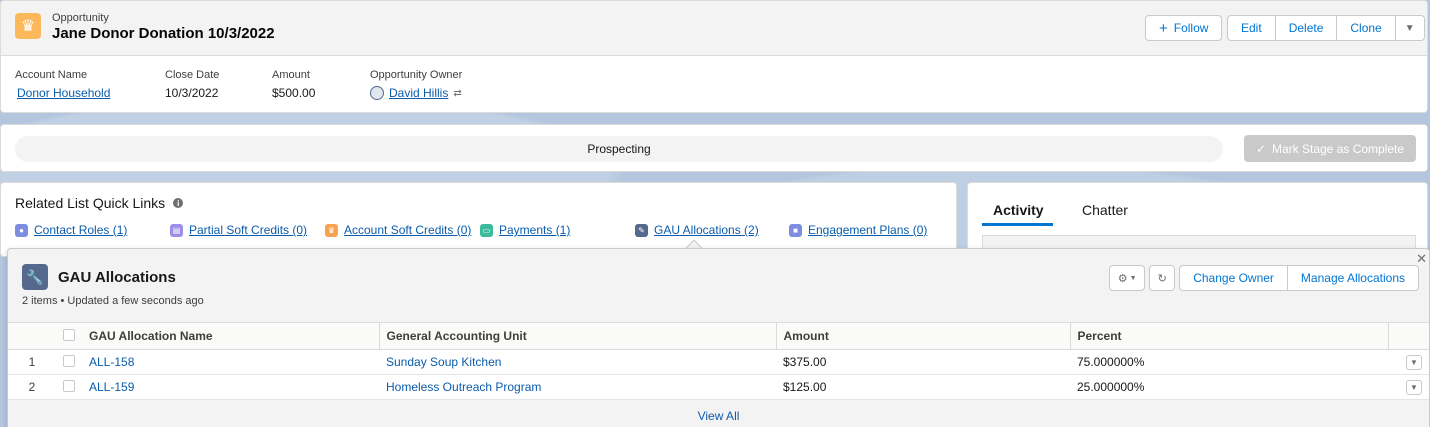 Image resolution: width=1430 pixels, height=427 pixels. I want to click on quick-link-label: Partial Soft Credits (0), so click(248, 230).